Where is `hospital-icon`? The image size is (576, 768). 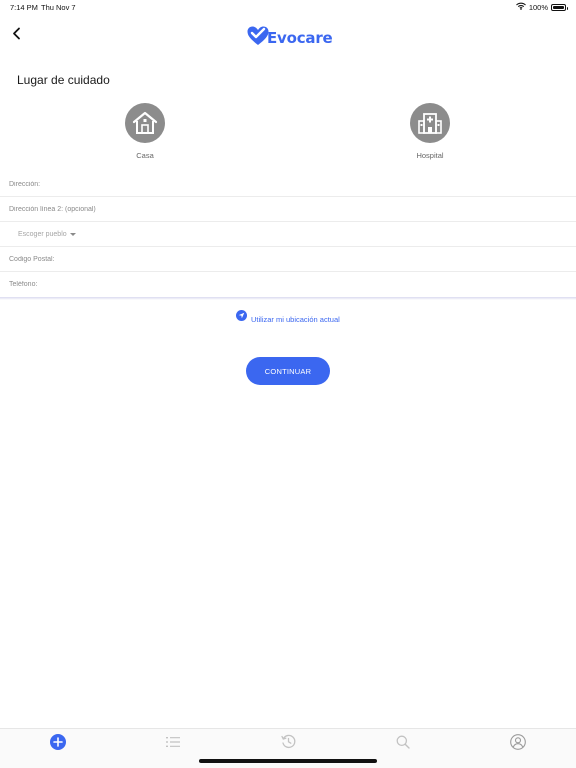
hospital-icon is located at coordinates (430, 123).